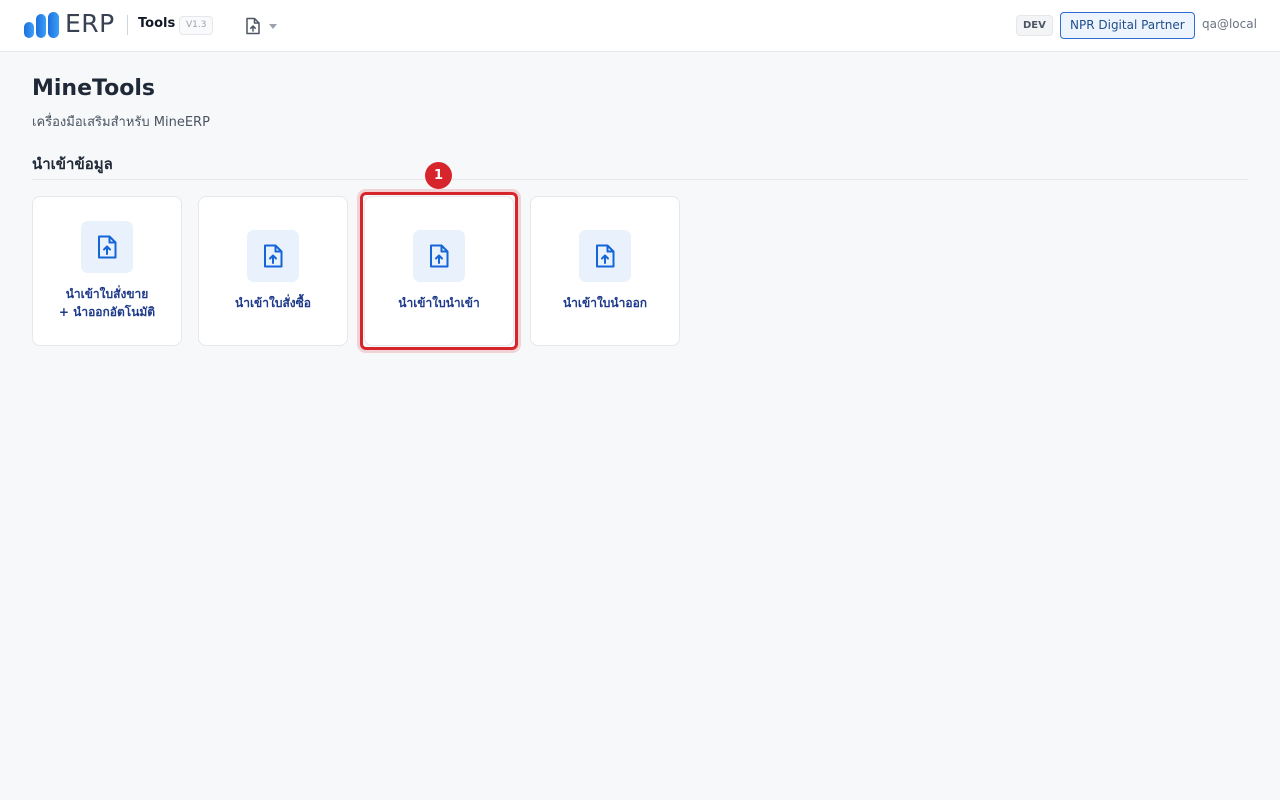 This screenshot has height=800, width=1280. I want to click on page-title: MineTools, so click(93, 88).